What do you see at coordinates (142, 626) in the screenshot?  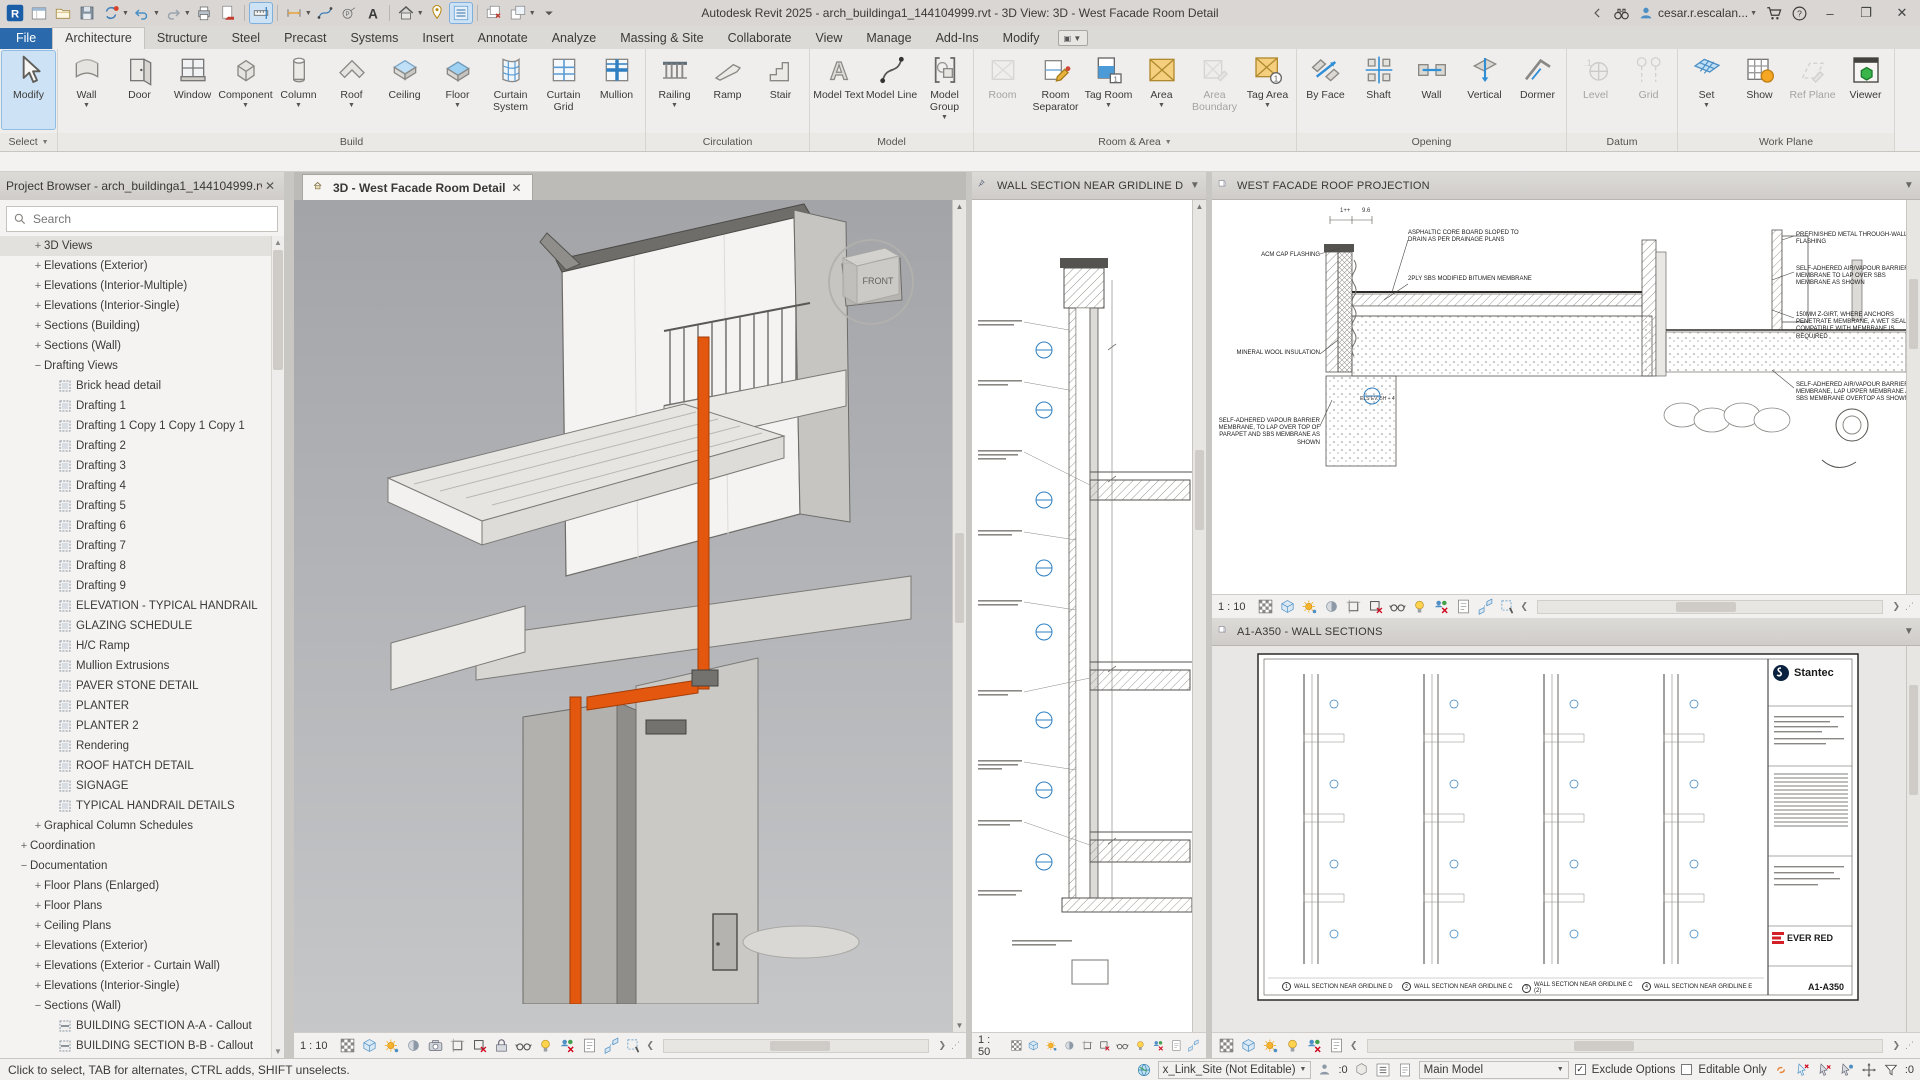 I see `tree-item-glazing-schedule: GLAZING SCHEDULE` at bounding box center [142, 626].